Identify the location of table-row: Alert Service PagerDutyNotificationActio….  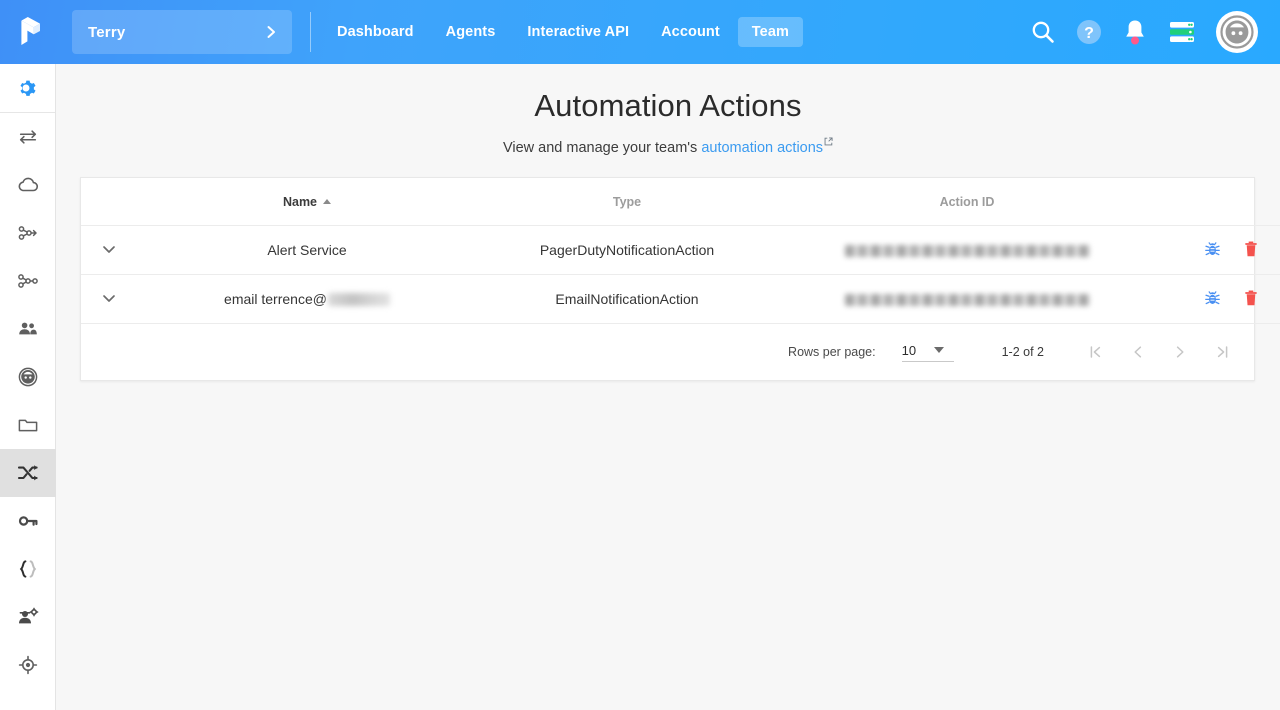
(680, 250).